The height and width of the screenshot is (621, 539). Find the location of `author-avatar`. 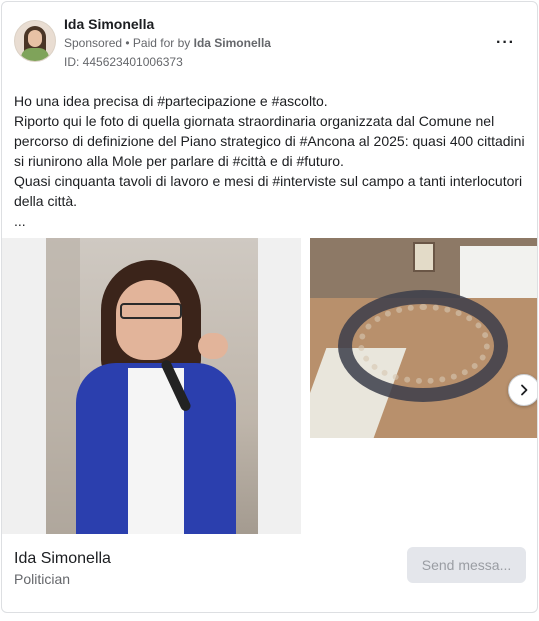

author-avatar is located at coordinates (35, 41).